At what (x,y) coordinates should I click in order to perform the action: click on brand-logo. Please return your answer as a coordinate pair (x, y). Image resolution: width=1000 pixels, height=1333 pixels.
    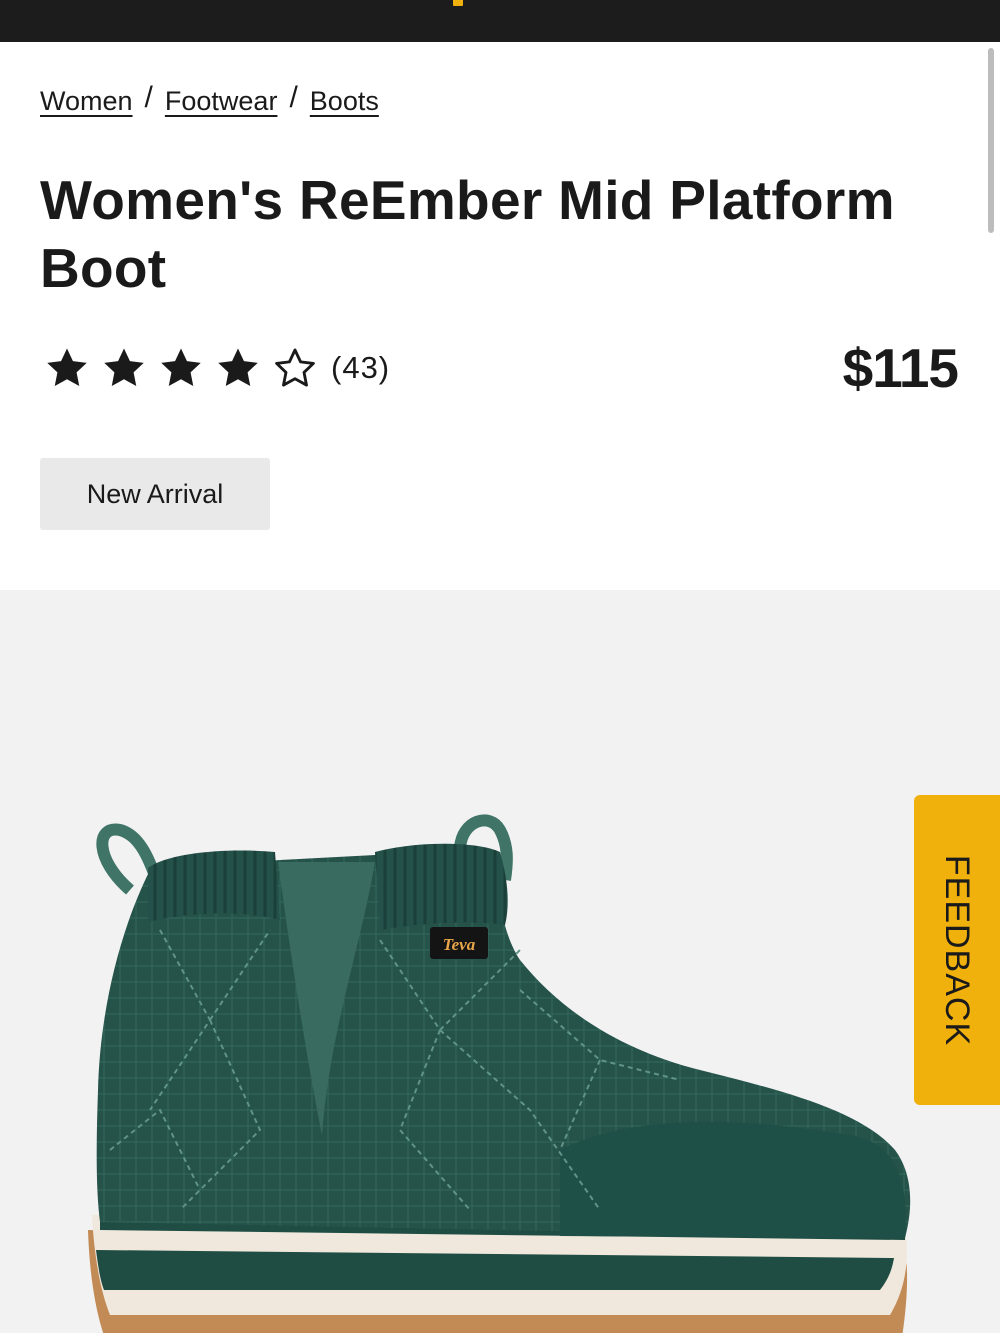
    Looking at the image, I should click on (508, 3).